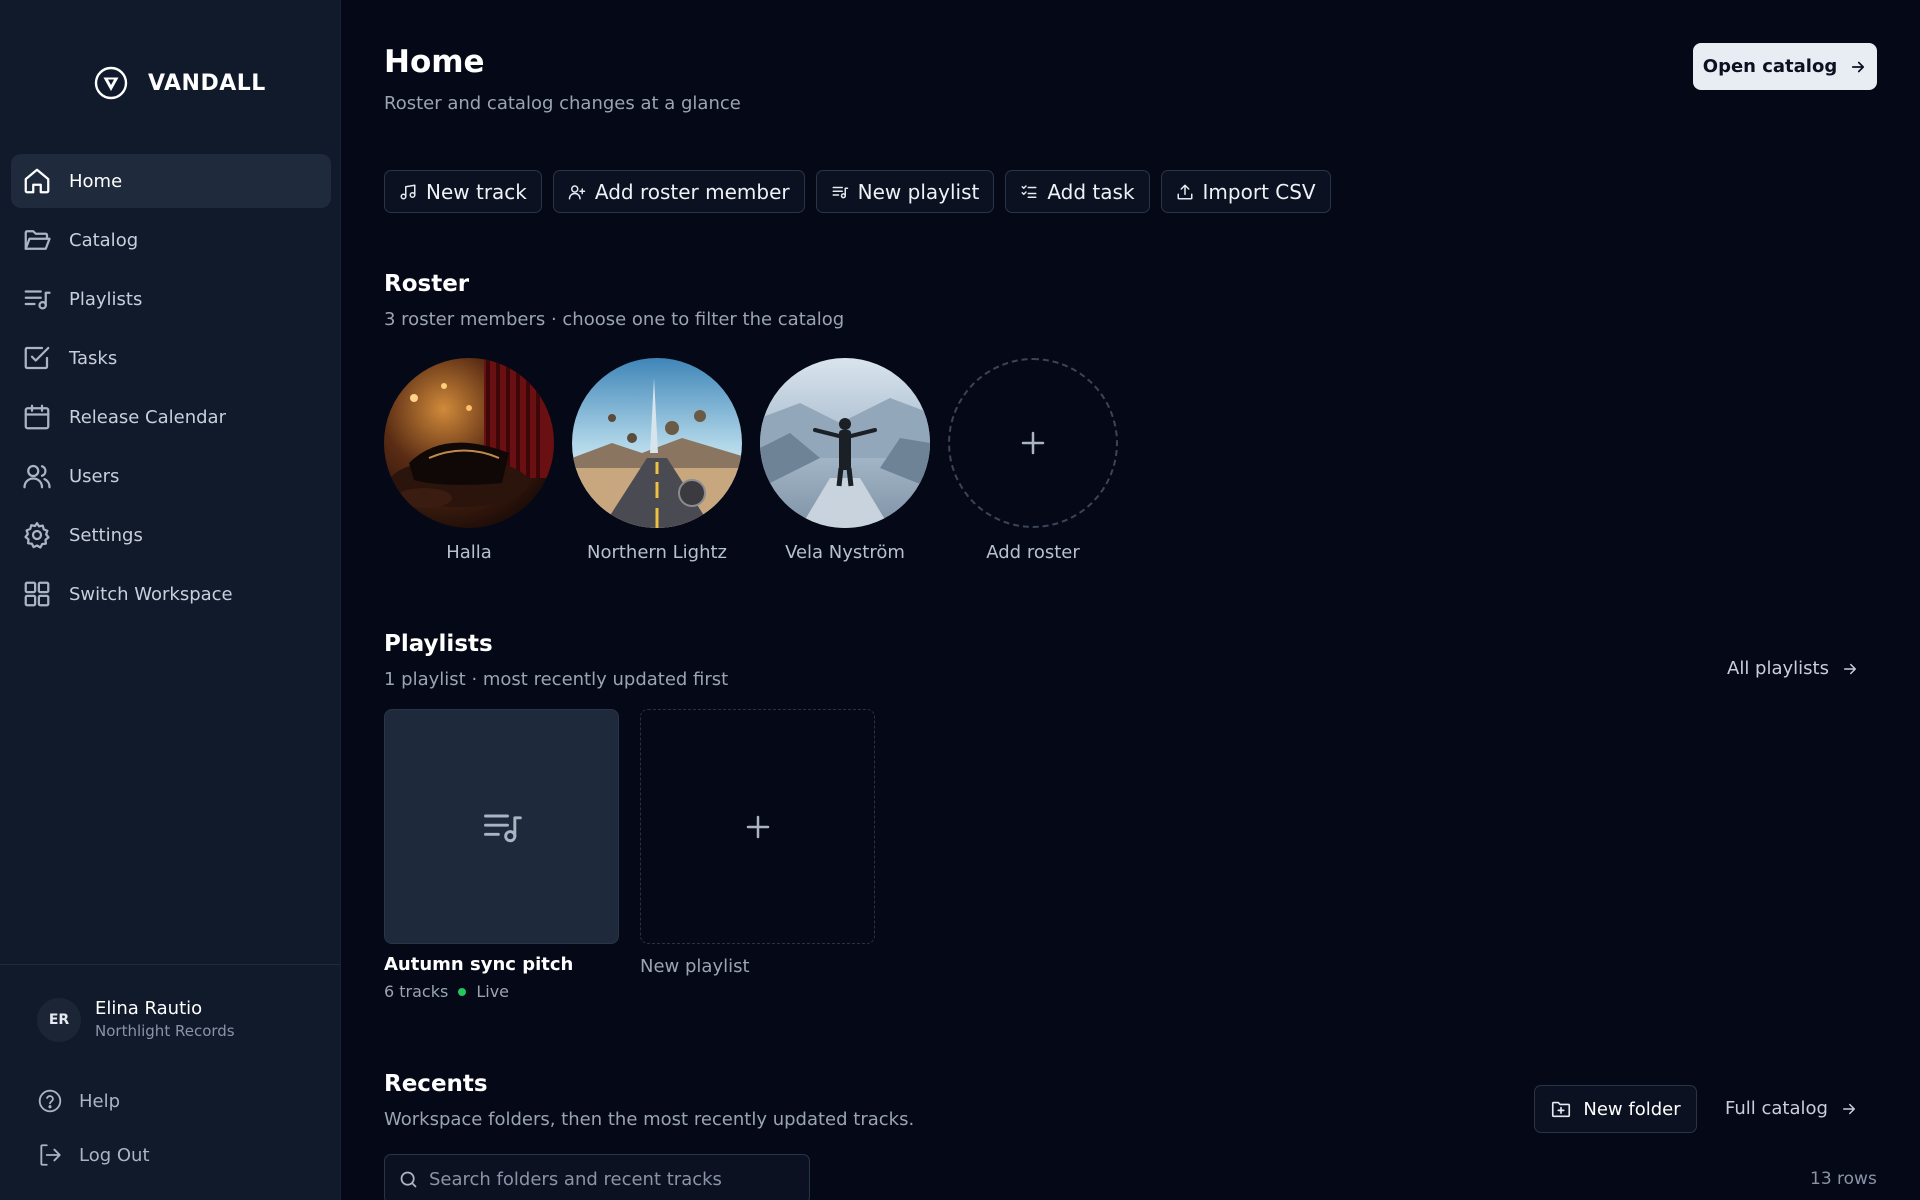  I want to click on playlist-card, so click(501, 826).